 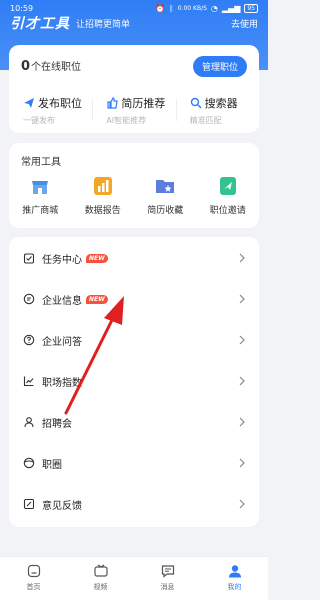 What do you see at coordinates (134, 258) in the screenshot?
I see `menu-item-task-center: 任务中心 NEW` at bounding box center [134, 258].